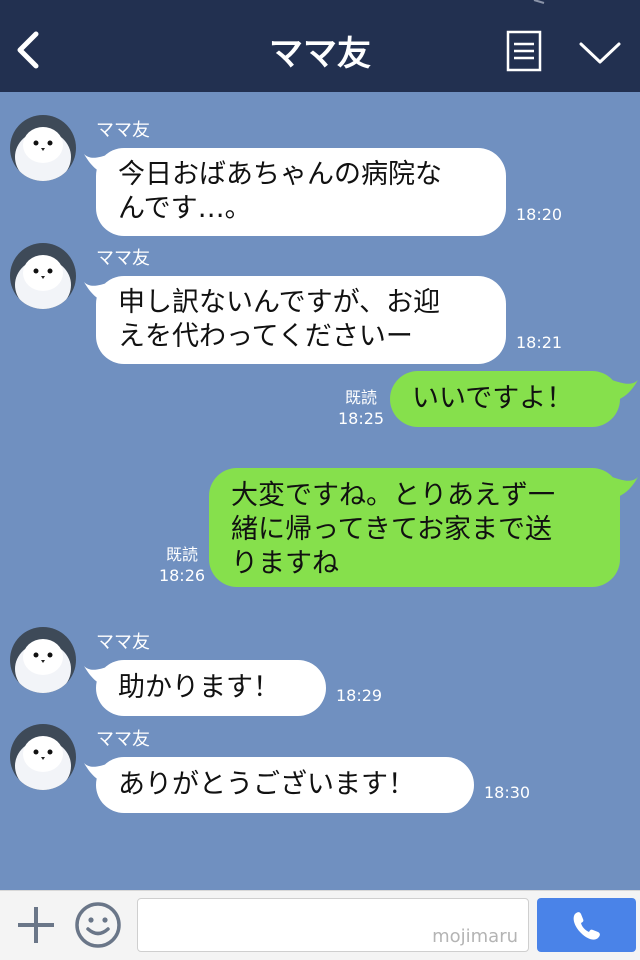 This screenshot has width=640, height=960. I want to click on message-composer: mojimaru, so click(320, 925).